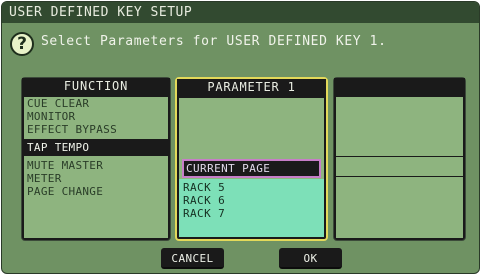 This screenshot has height=277, width=483. What do you see at coordinates (399, 86) in the screenshot?
I see `parameter-2-header` at bounding box center [399, 86].